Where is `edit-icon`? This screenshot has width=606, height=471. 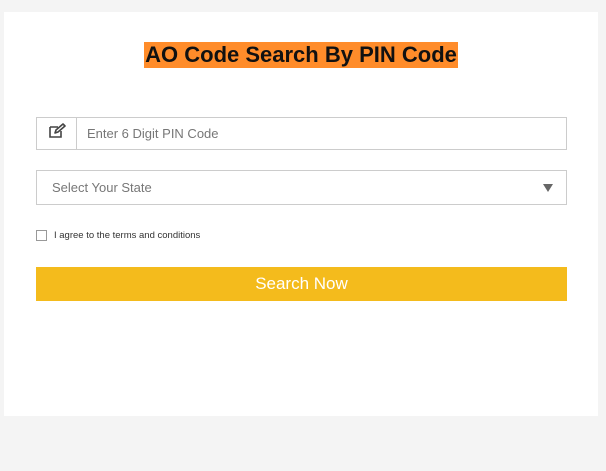 edit-icon is located at coordinates (57, 133).